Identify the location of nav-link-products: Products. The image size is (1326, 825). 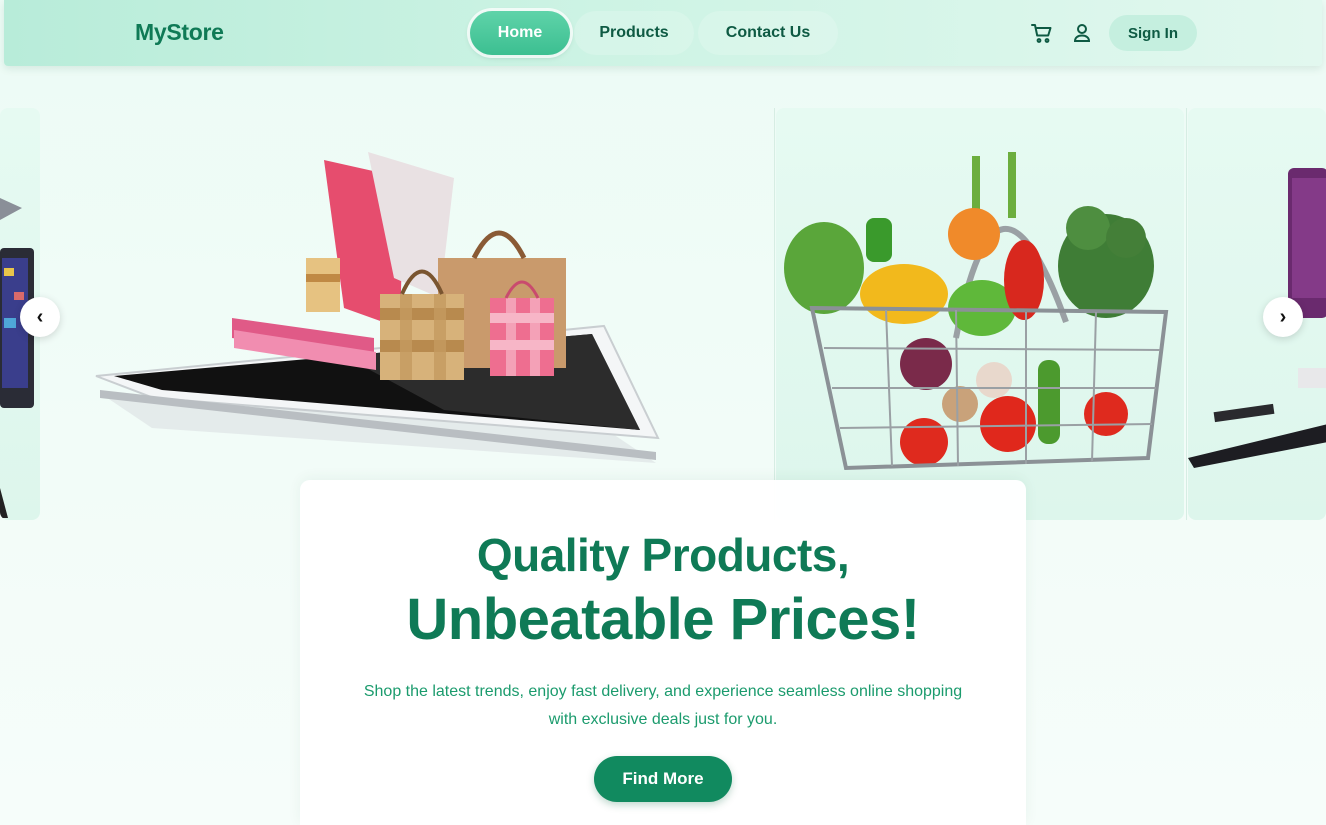
(634, 33).